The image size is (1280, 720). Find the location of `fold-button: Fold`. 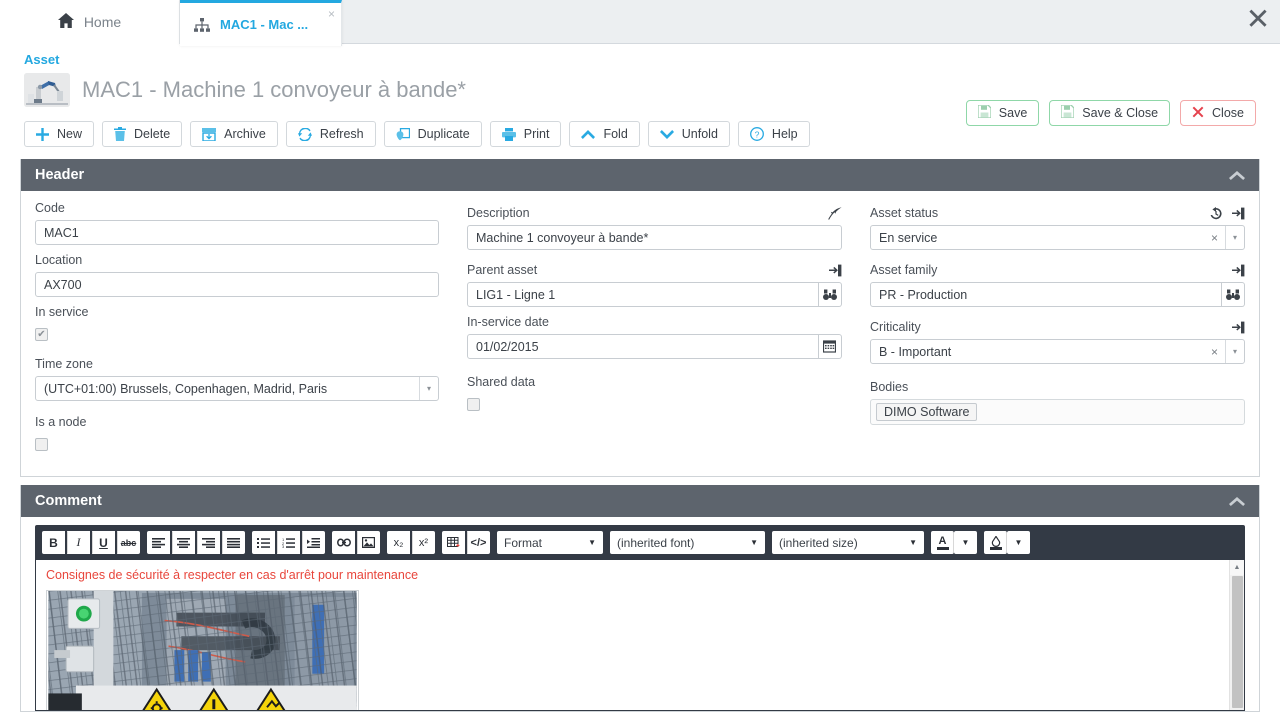

fold-button: Fold is located at coordinates (604, 134).